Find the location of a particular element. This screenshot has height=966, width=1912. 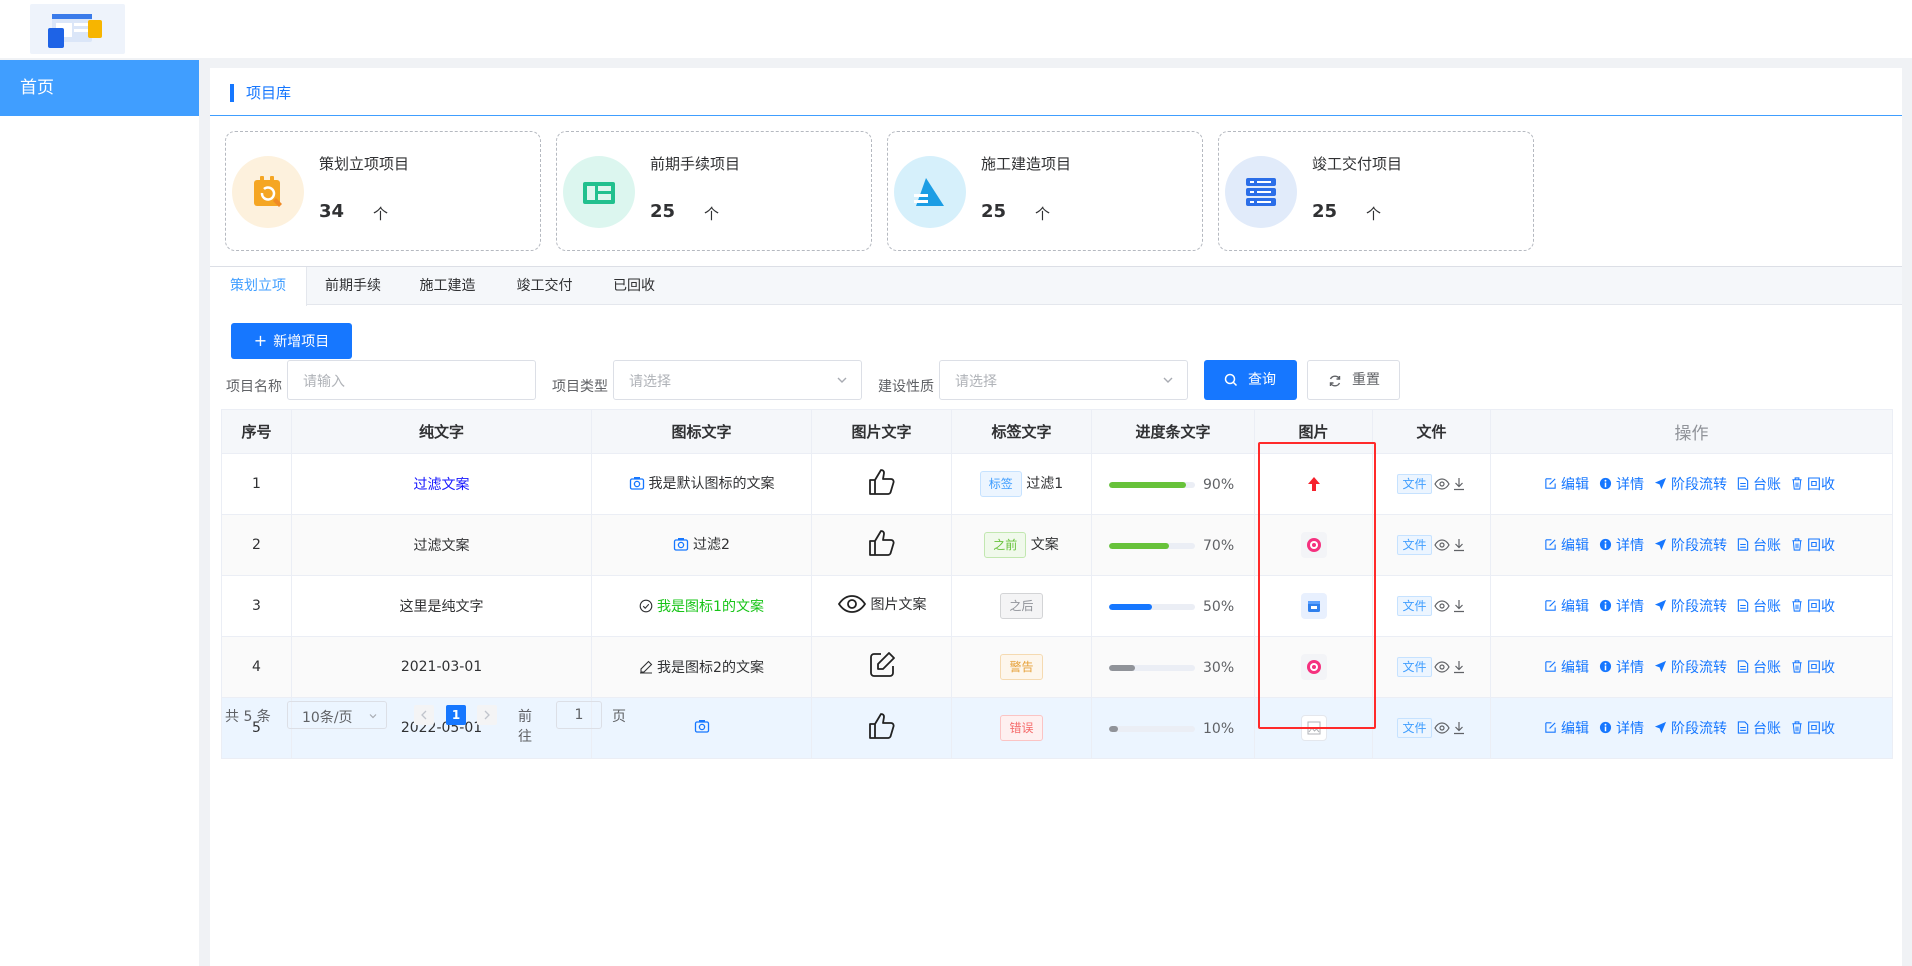

tab-construction: 施工建造 is located at coordinates (447, 286).